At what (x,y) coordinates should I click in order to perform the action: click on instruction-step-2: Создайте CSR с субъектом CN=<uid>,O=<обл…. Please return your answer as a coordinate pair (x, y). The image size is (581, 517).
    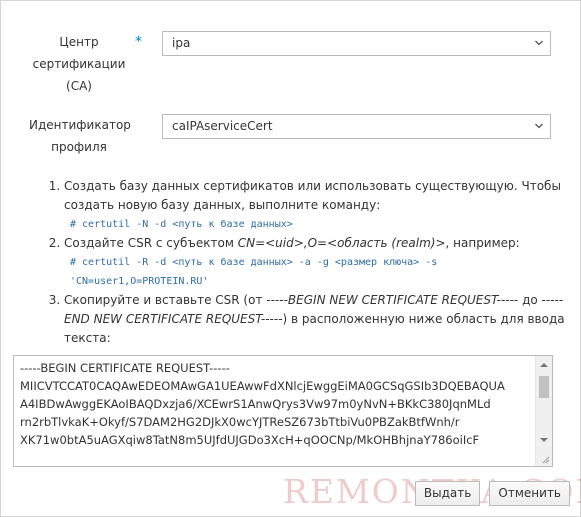
    Looking at the image, I should click on (315, 262).